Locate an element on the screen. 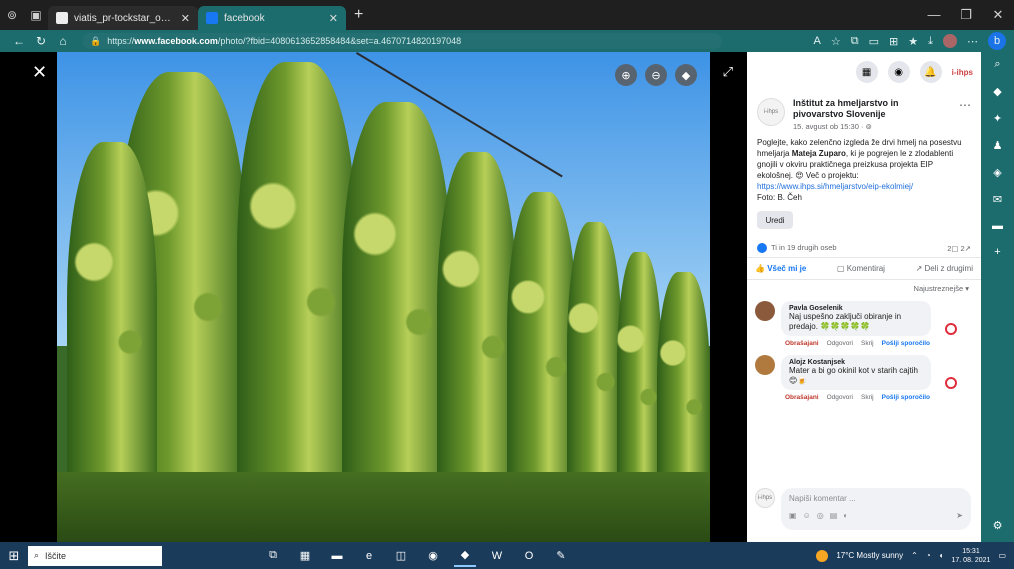 This screenshot has height=569, width=1014. store-icon: ◫ is located at coordinates (401, 556).